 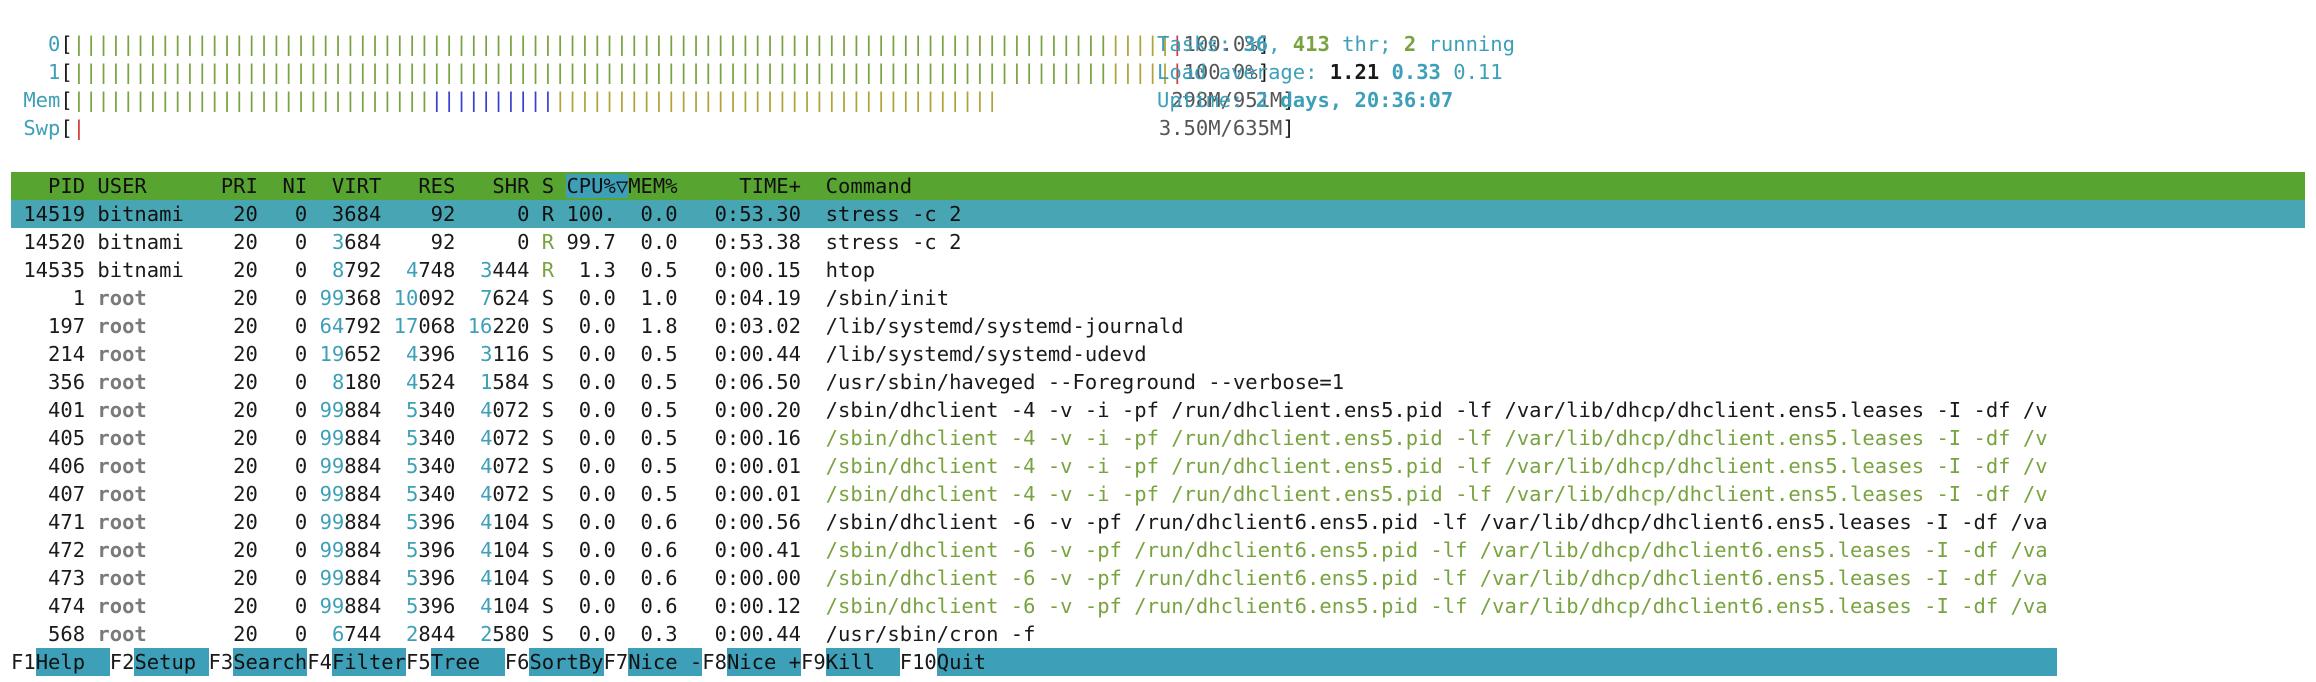 I want to click on command-cell: /lib/systemd/systemd-udevd, so click(x=986, y=354).